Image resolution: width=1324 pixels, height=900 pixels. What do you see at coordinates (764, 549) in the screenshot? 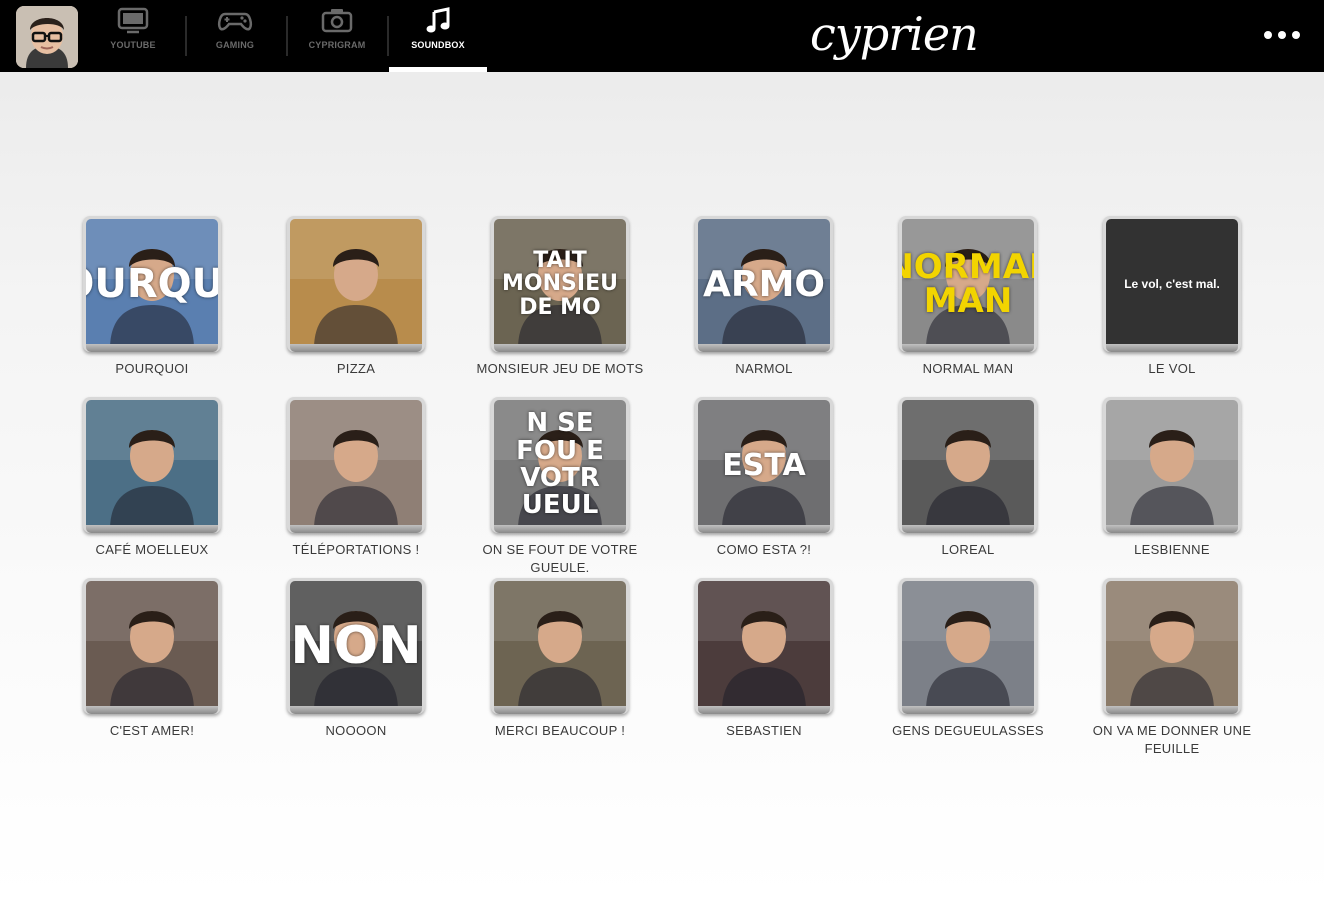
I see `sound-label: COMO ESTA ?!` at bounding box center [764, 549].